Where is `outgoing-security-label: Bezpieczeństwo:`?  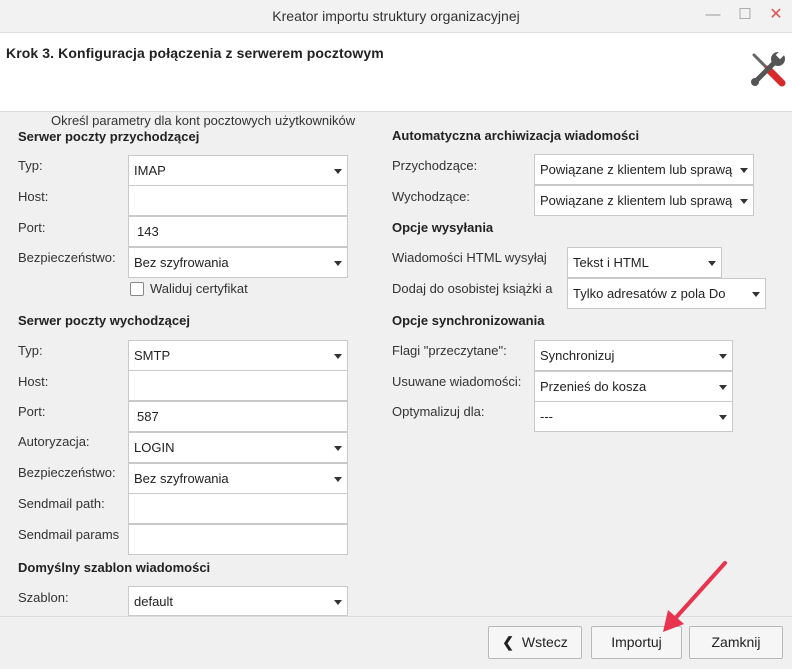 outgoing-security-label: Bezpieczeństwo: is located at coordinates (67, 472).